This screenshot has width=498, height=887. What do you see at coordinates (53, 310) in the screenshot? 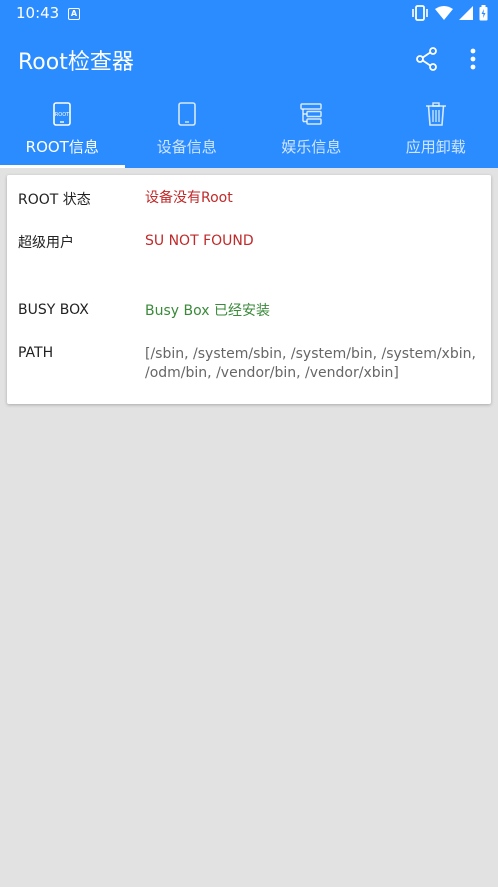
I see `busybox-label: BUSY BOX` at bounding box center [53, 310].